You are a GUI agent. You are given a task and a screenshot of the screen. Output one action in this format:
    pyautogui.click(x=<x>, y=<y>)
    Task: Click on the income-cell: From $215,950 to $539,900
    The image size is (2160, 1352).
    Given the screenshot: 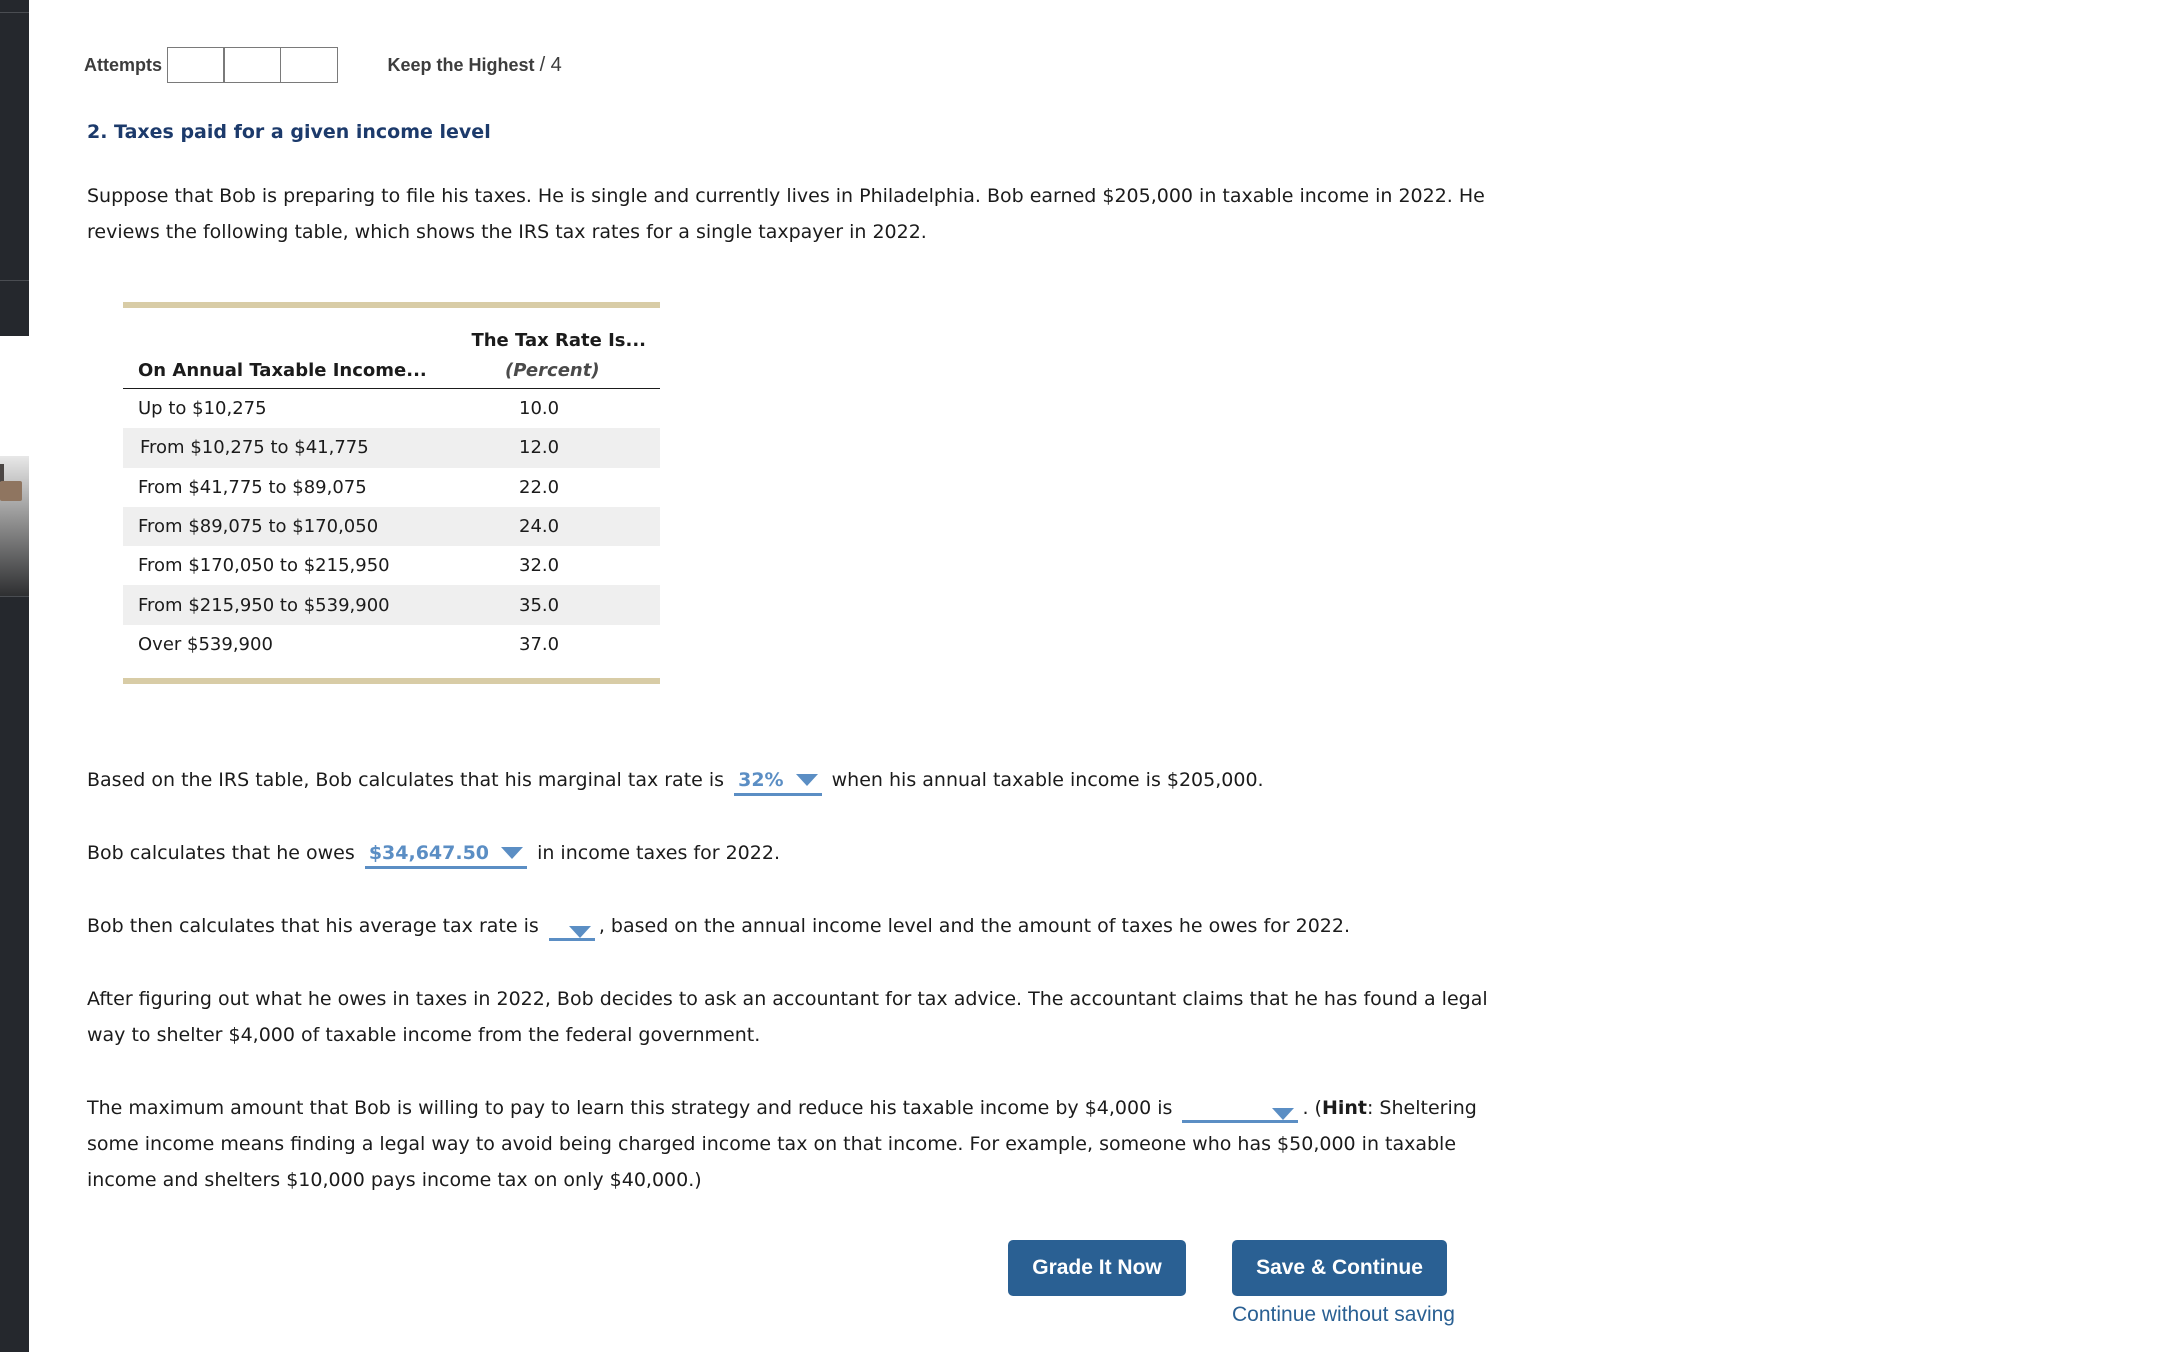 What is the action you would take?
    pyautogui.click(x=264, y=605)
    